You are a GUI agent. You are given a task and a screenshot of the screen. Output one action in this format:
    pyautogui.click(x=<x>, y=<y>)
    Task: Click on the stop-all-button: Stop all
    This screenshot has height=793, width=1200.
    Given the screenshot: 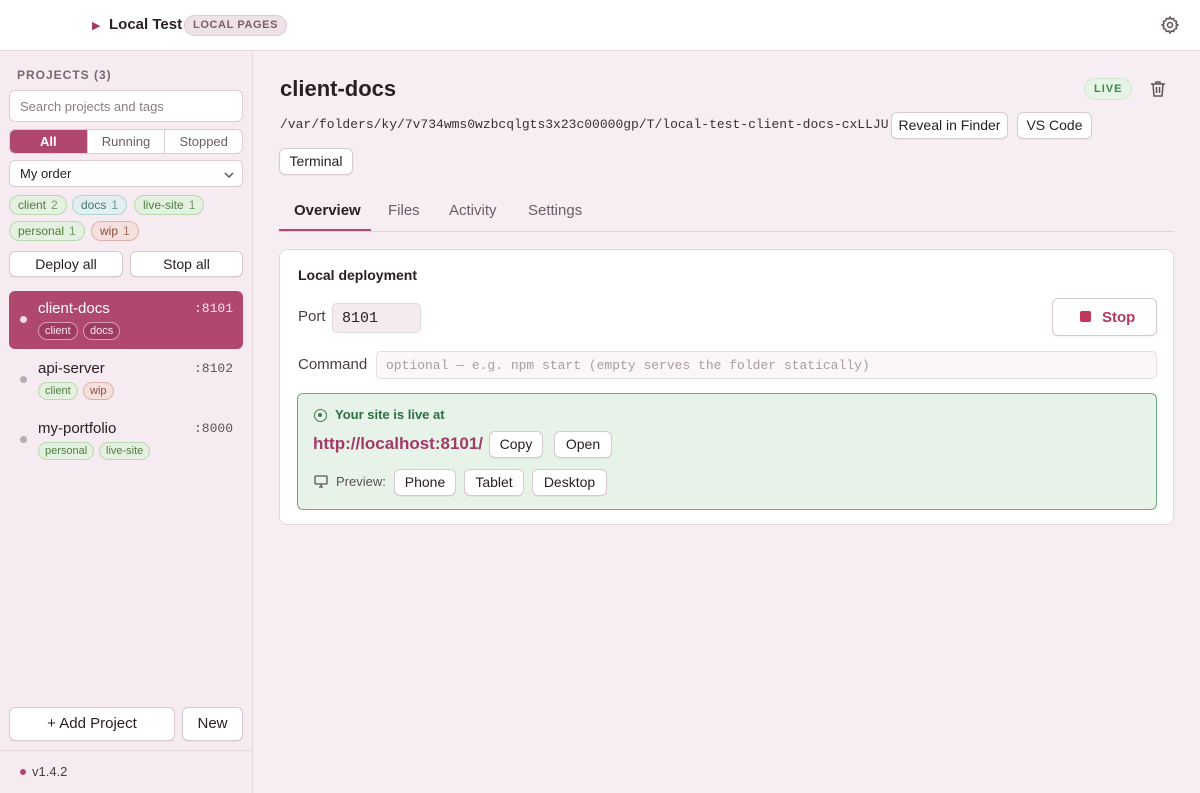 What is the action you would take?
    pyautogui.click(x=186, y=264)
    